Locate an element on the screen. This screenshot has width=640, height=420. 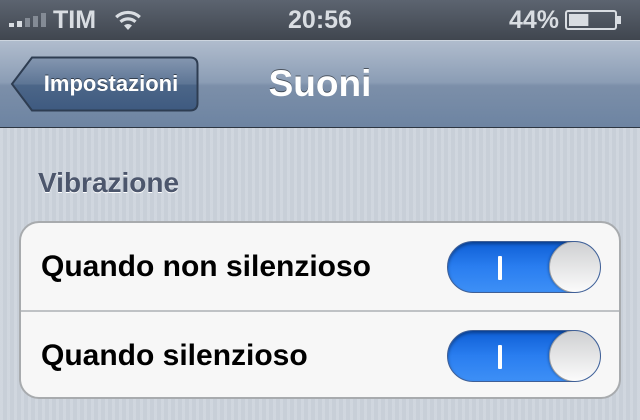
page-title: Suoni is located at coordinates (320, 83).